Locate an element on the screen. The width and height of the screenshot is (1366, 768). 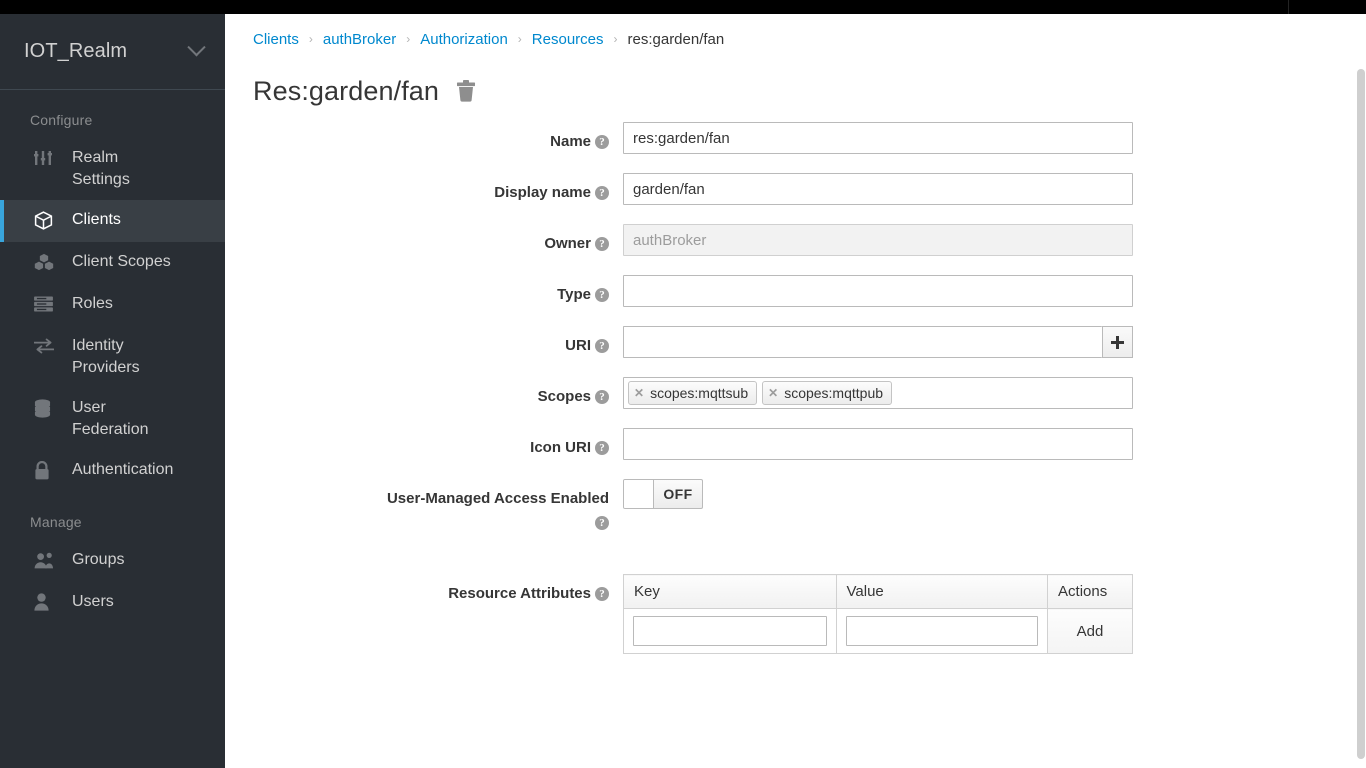
control-icon-uri is located at coordinates (994, 444).